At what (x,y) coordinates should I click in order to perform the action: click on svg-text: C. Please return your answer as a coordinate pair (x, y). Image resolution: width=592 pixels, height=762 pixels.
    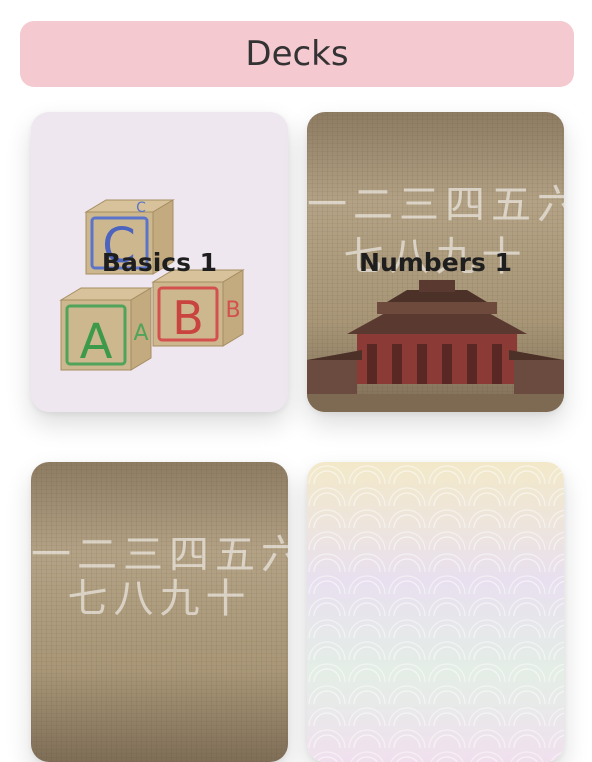
    Looking at the image, I should click on (141, 208).